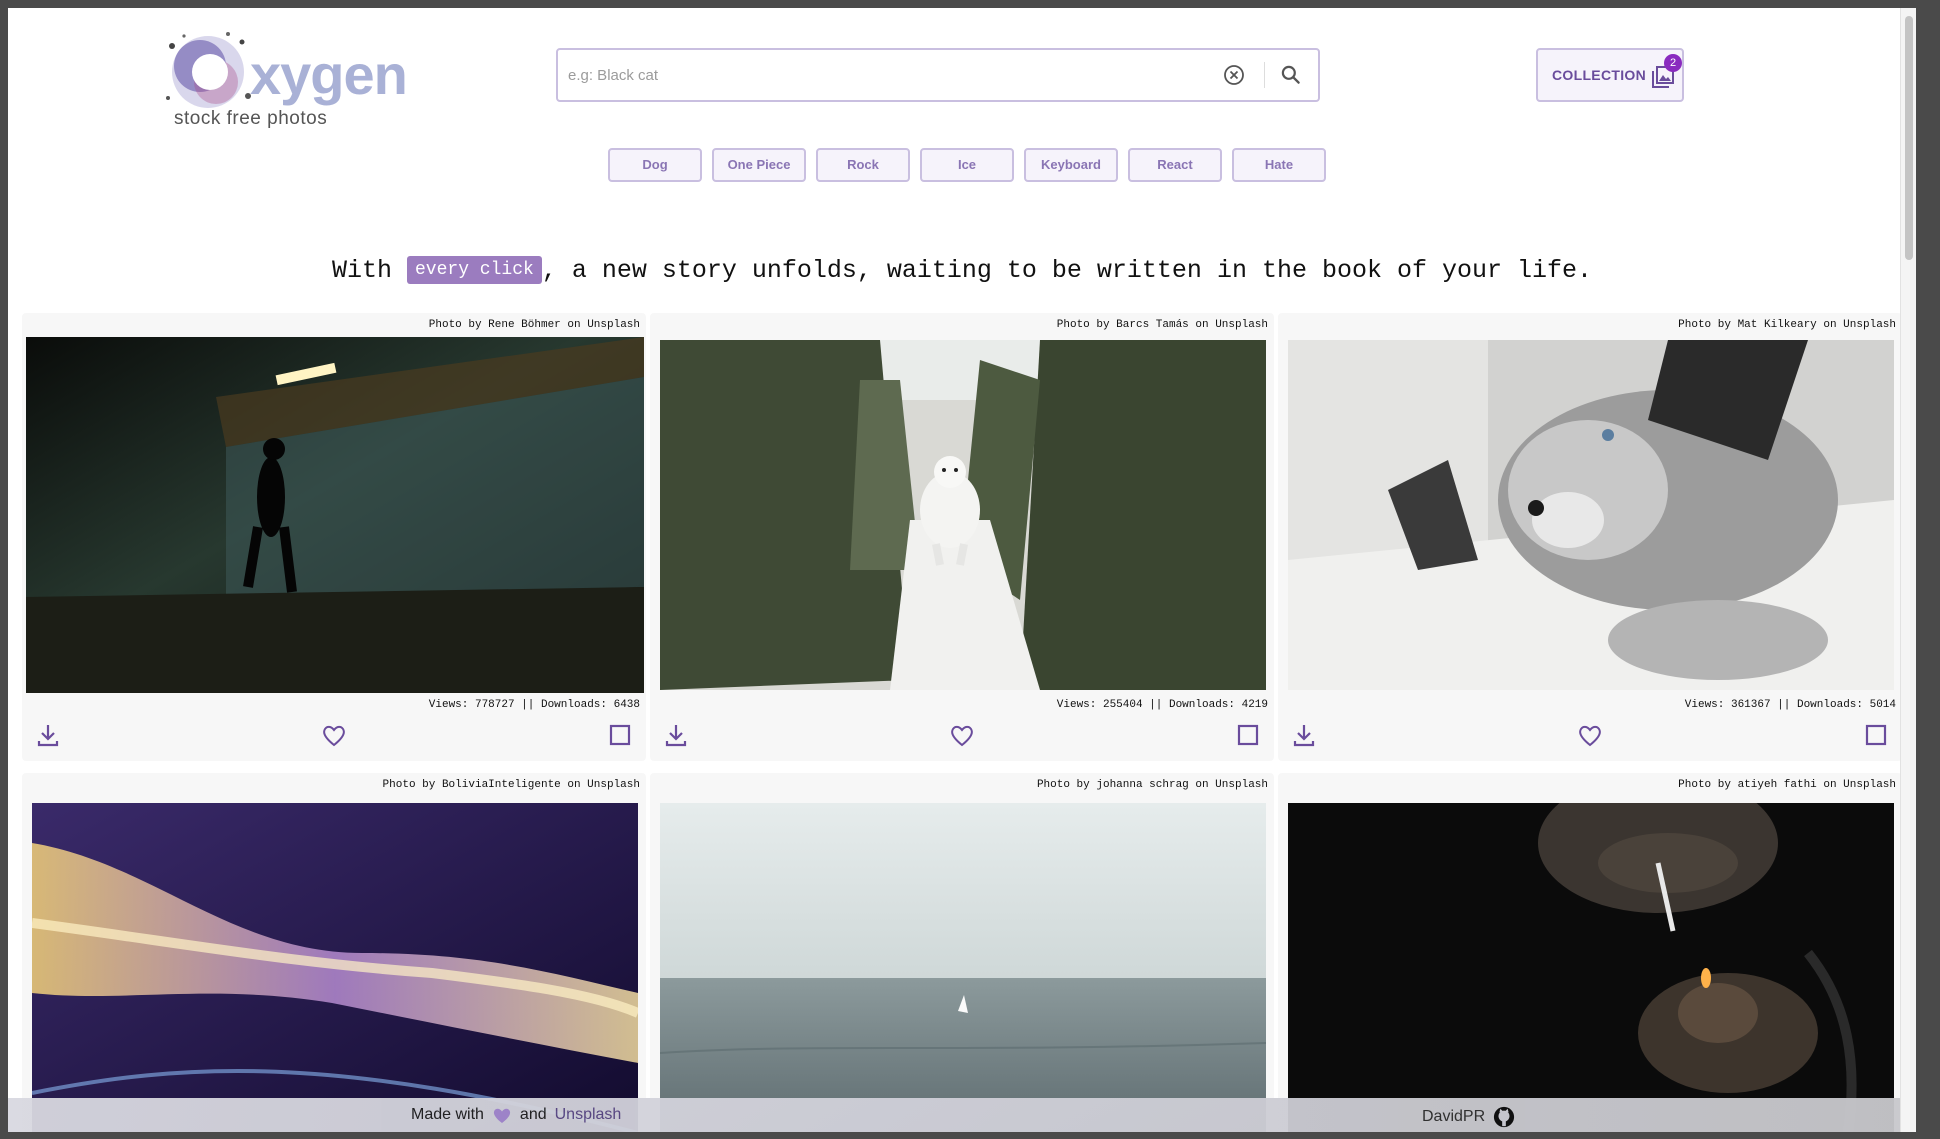 Image resolution: width=1940 pixels, height=1139 pixels. I want to click on footer: Made with and Unsplash DavidPR, so click(954, 1115).